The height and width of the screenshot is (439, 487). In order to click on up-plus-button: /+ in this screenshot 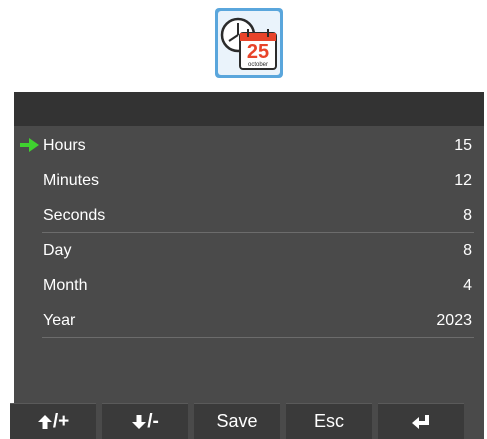, I will do `click(53, 421)`.